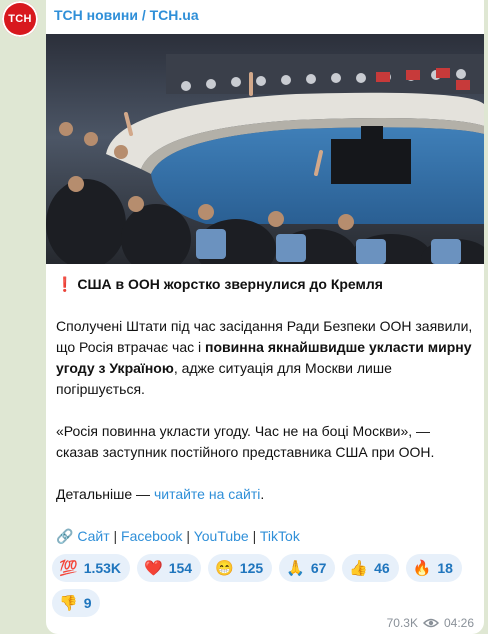 The width and height of the screenshot is (488, 634). I want to click on post-headline: ❗ США в ООН жорстко звернулися до Кремля, so click(266, 284).